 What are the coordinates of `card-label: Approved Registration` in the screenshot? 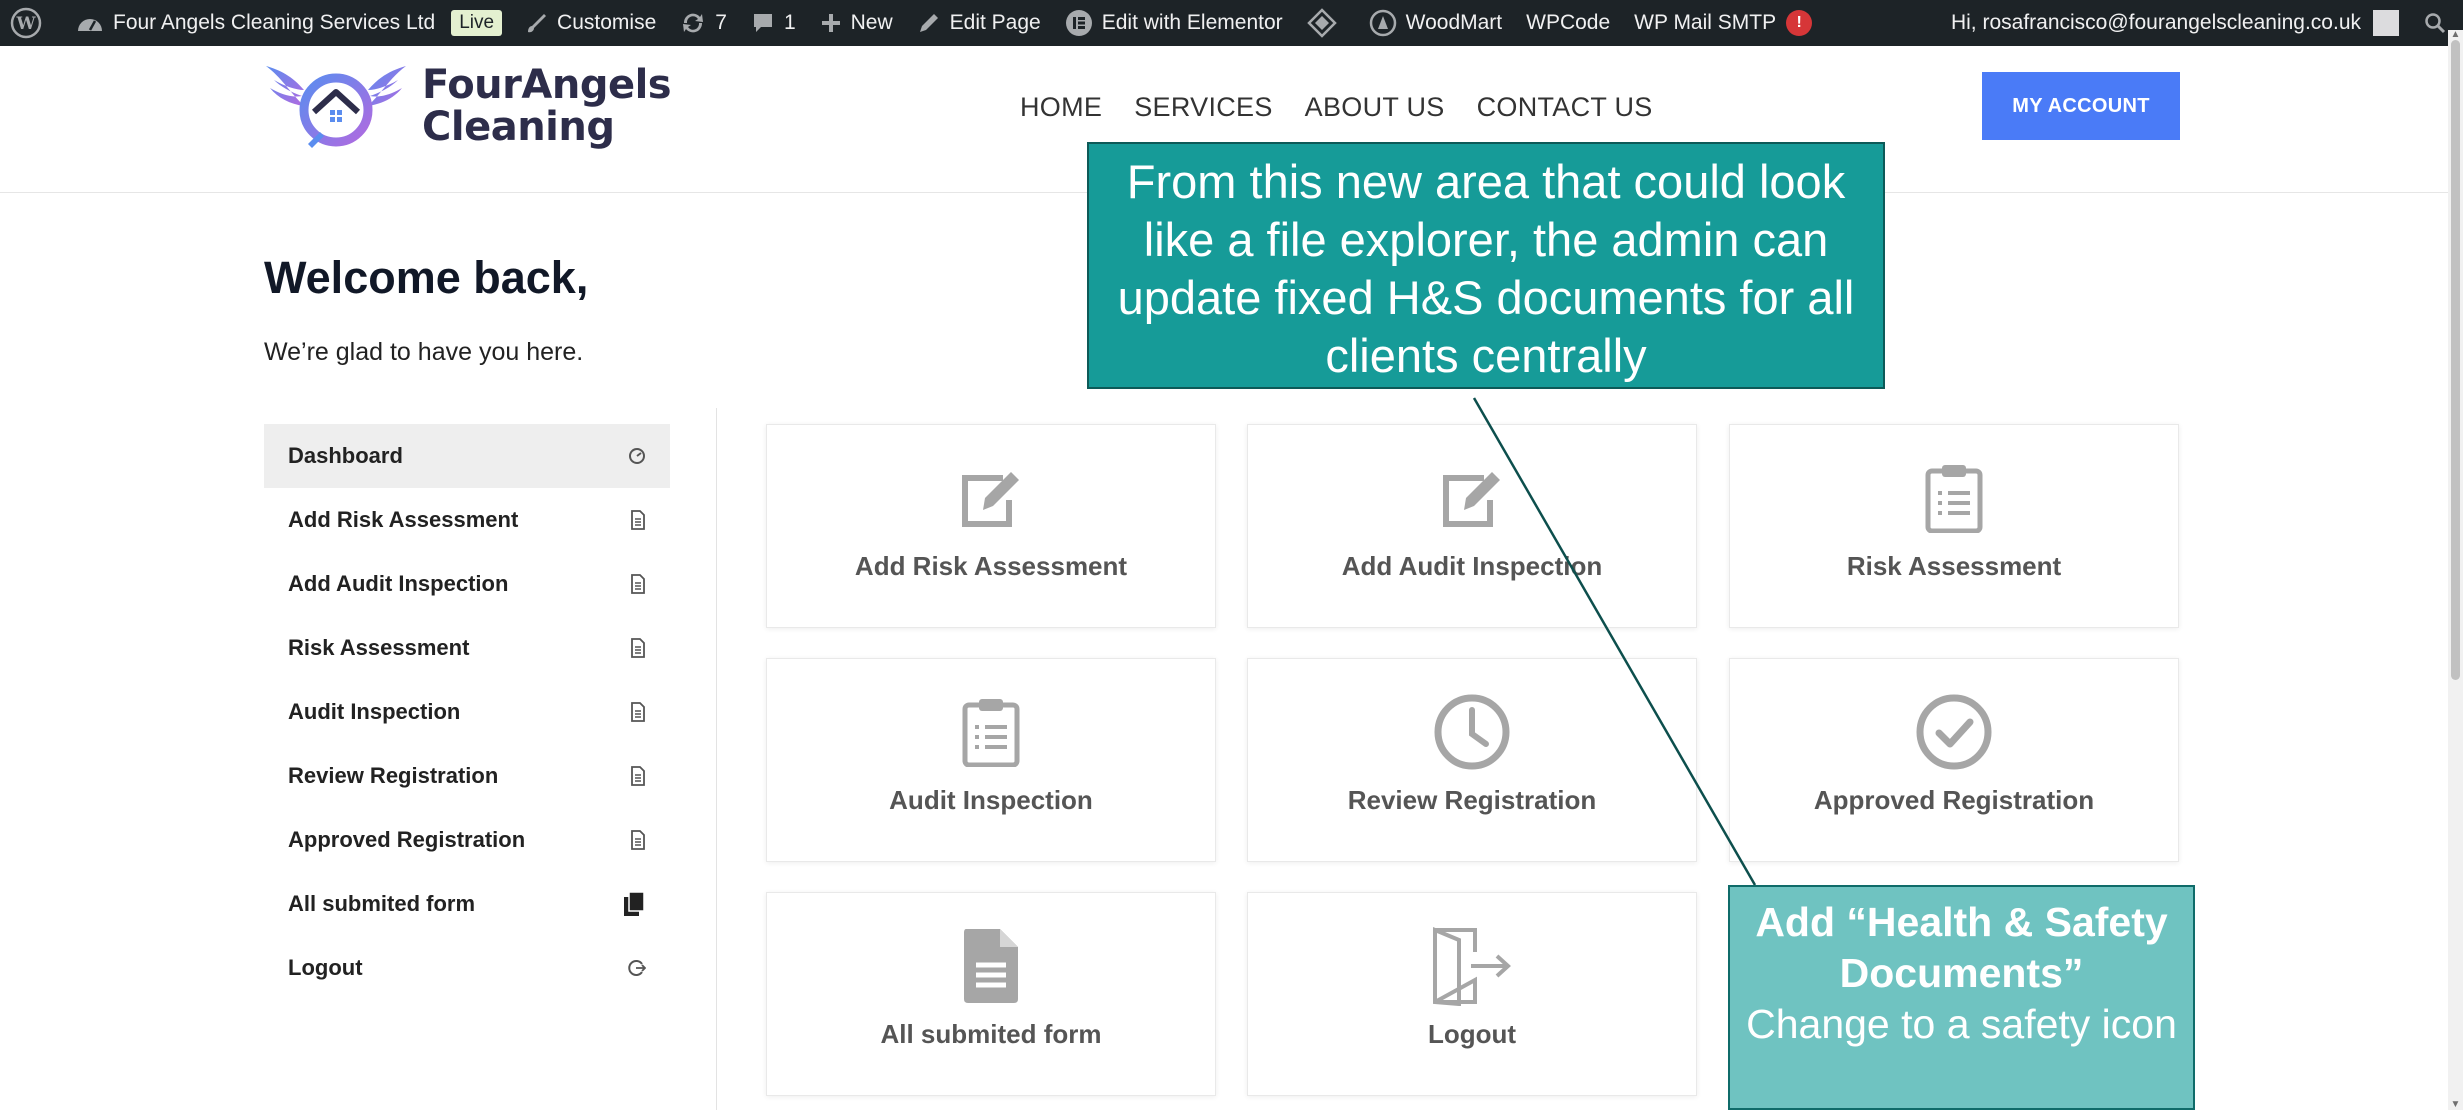 It's located at (1954, 800).